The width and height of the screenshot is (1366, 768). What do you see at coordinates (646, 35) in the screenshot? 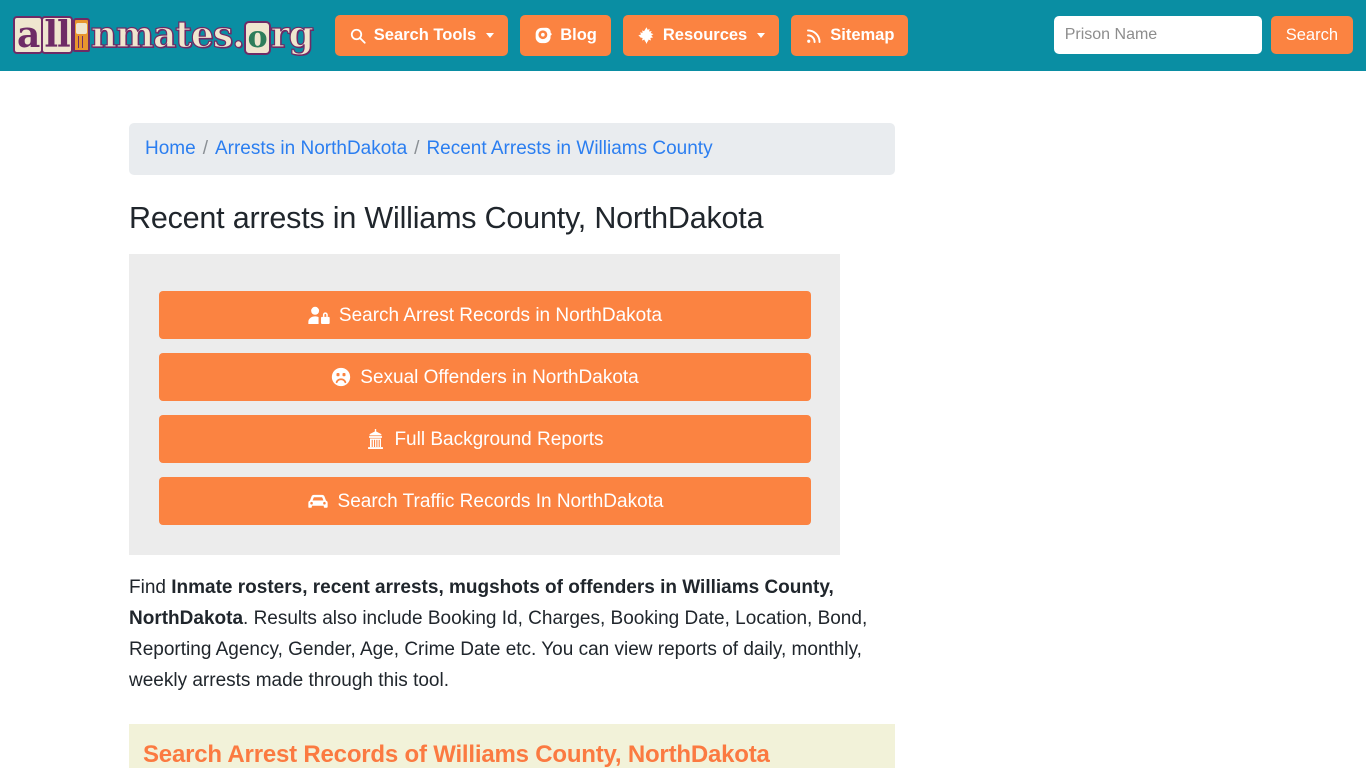
I see `maple-leaf-icon` at bounding box center [646, 35].